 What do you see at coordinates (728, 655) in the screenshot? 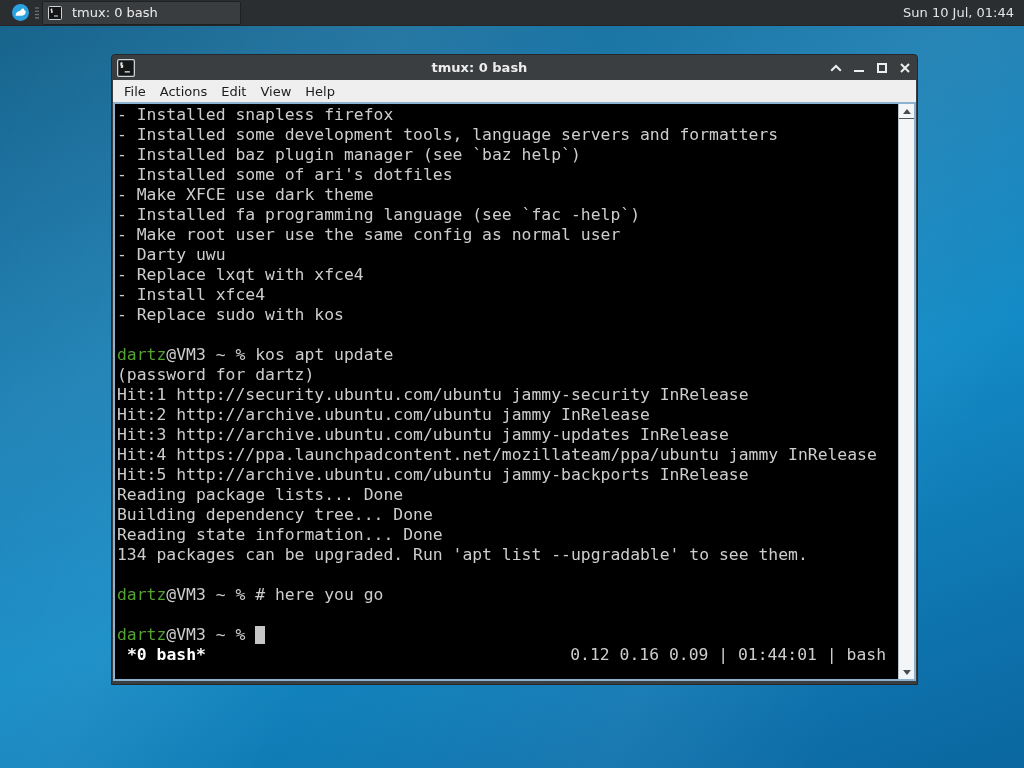
I see `tmux-status-info: 0.12 0.16 0.09 | 01:44:01 | bash` at bounding box center [728, 655].